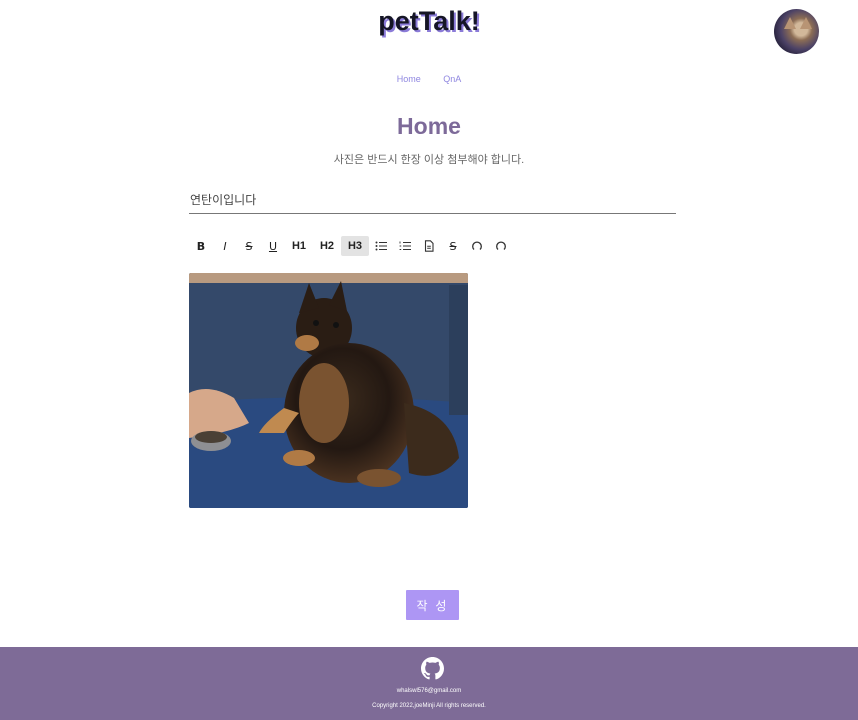 The height and width of the screenshot is (720, 858). I want to click on file-button, so click(429, 246).